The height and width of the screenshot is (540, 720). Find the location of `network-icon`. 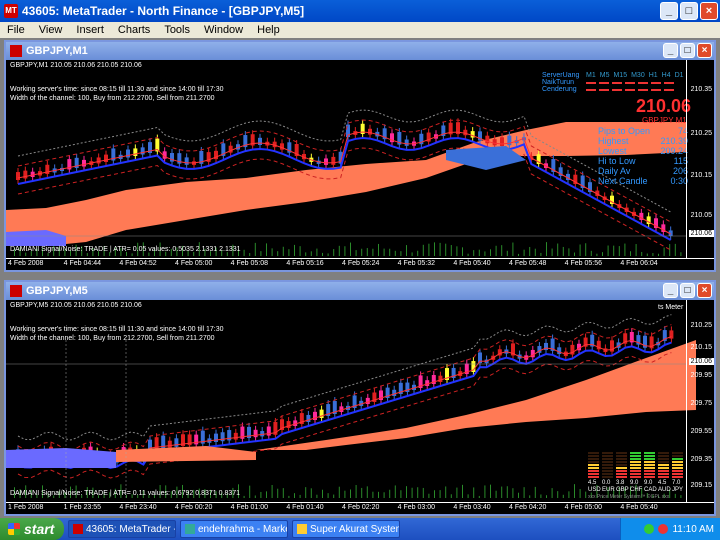

network-icon is located at coordinates (649, 529).